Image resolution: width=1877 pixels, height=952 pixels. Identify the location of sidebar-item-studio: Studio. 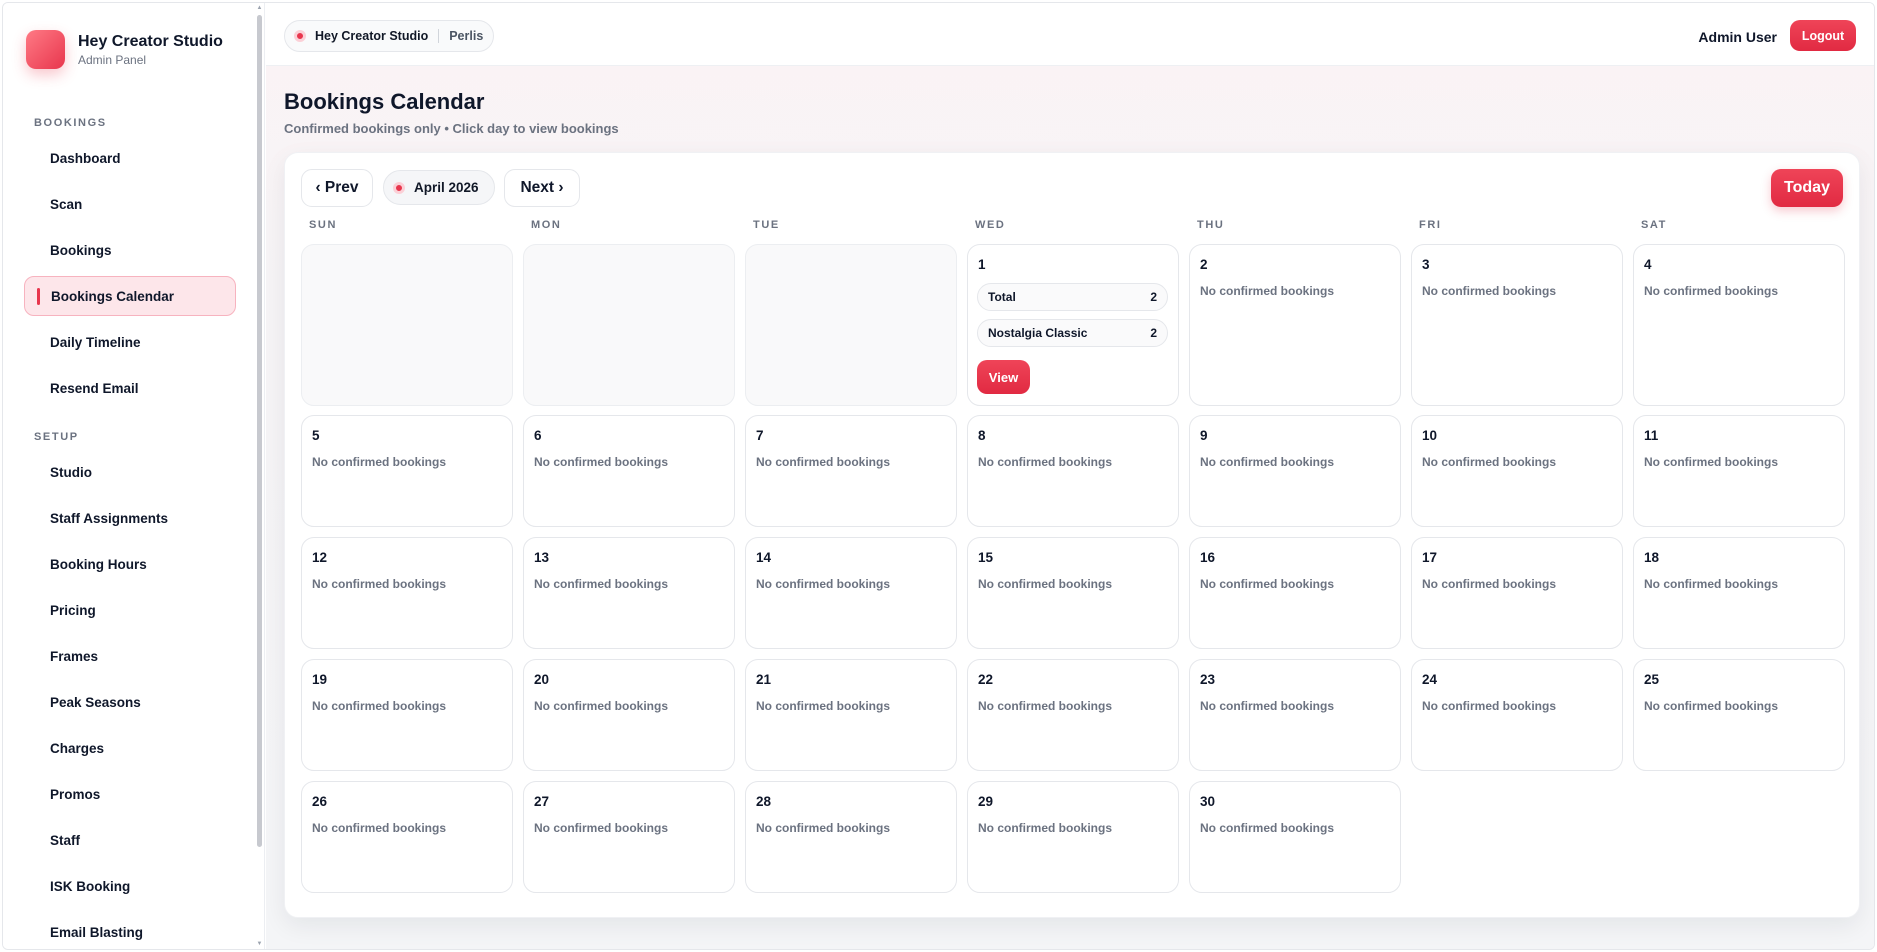
(130, 472).